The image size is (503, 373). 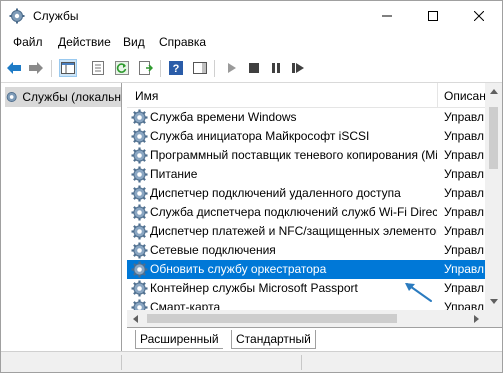 I want to click on properties-icon, so click(x=98, y=68).